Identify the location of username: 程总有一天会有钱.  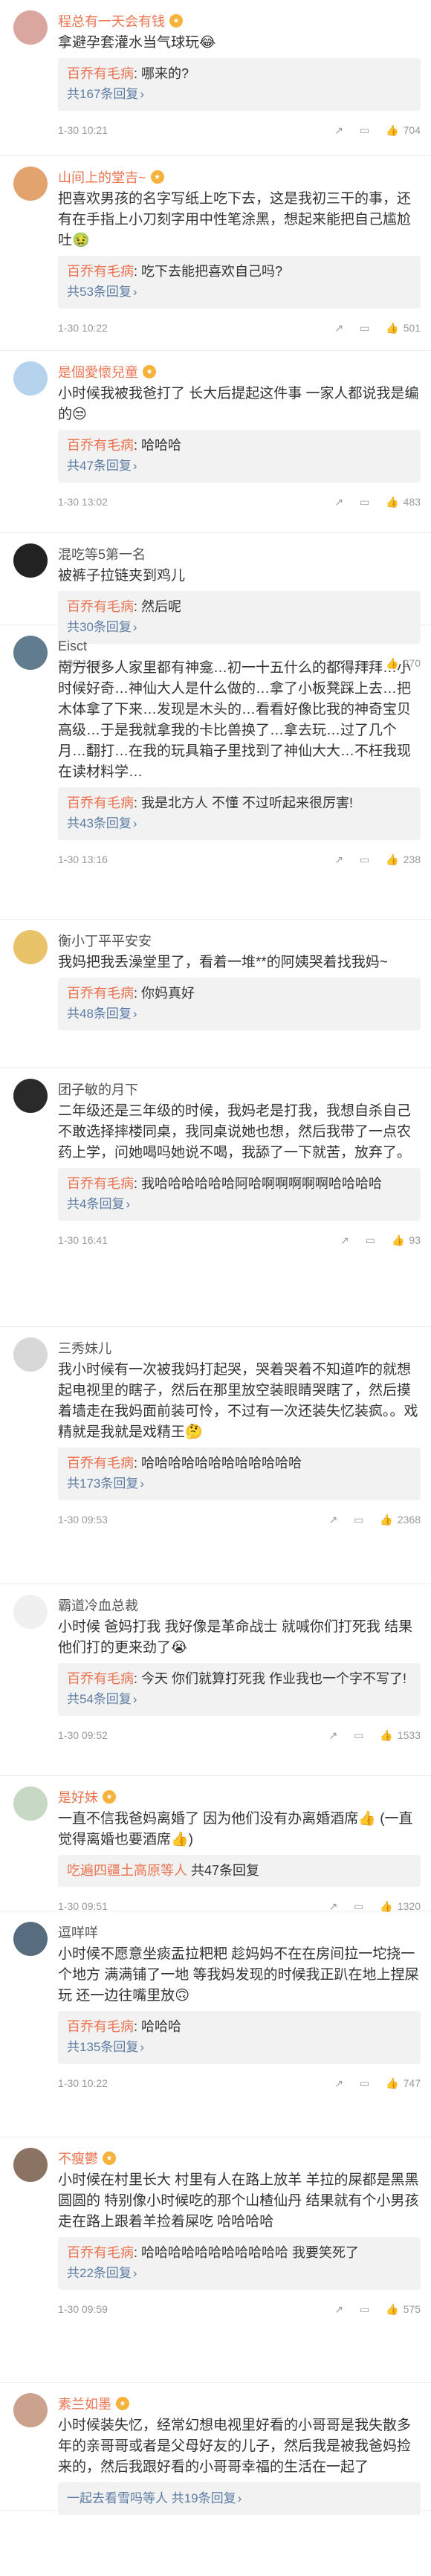
(111, 20).